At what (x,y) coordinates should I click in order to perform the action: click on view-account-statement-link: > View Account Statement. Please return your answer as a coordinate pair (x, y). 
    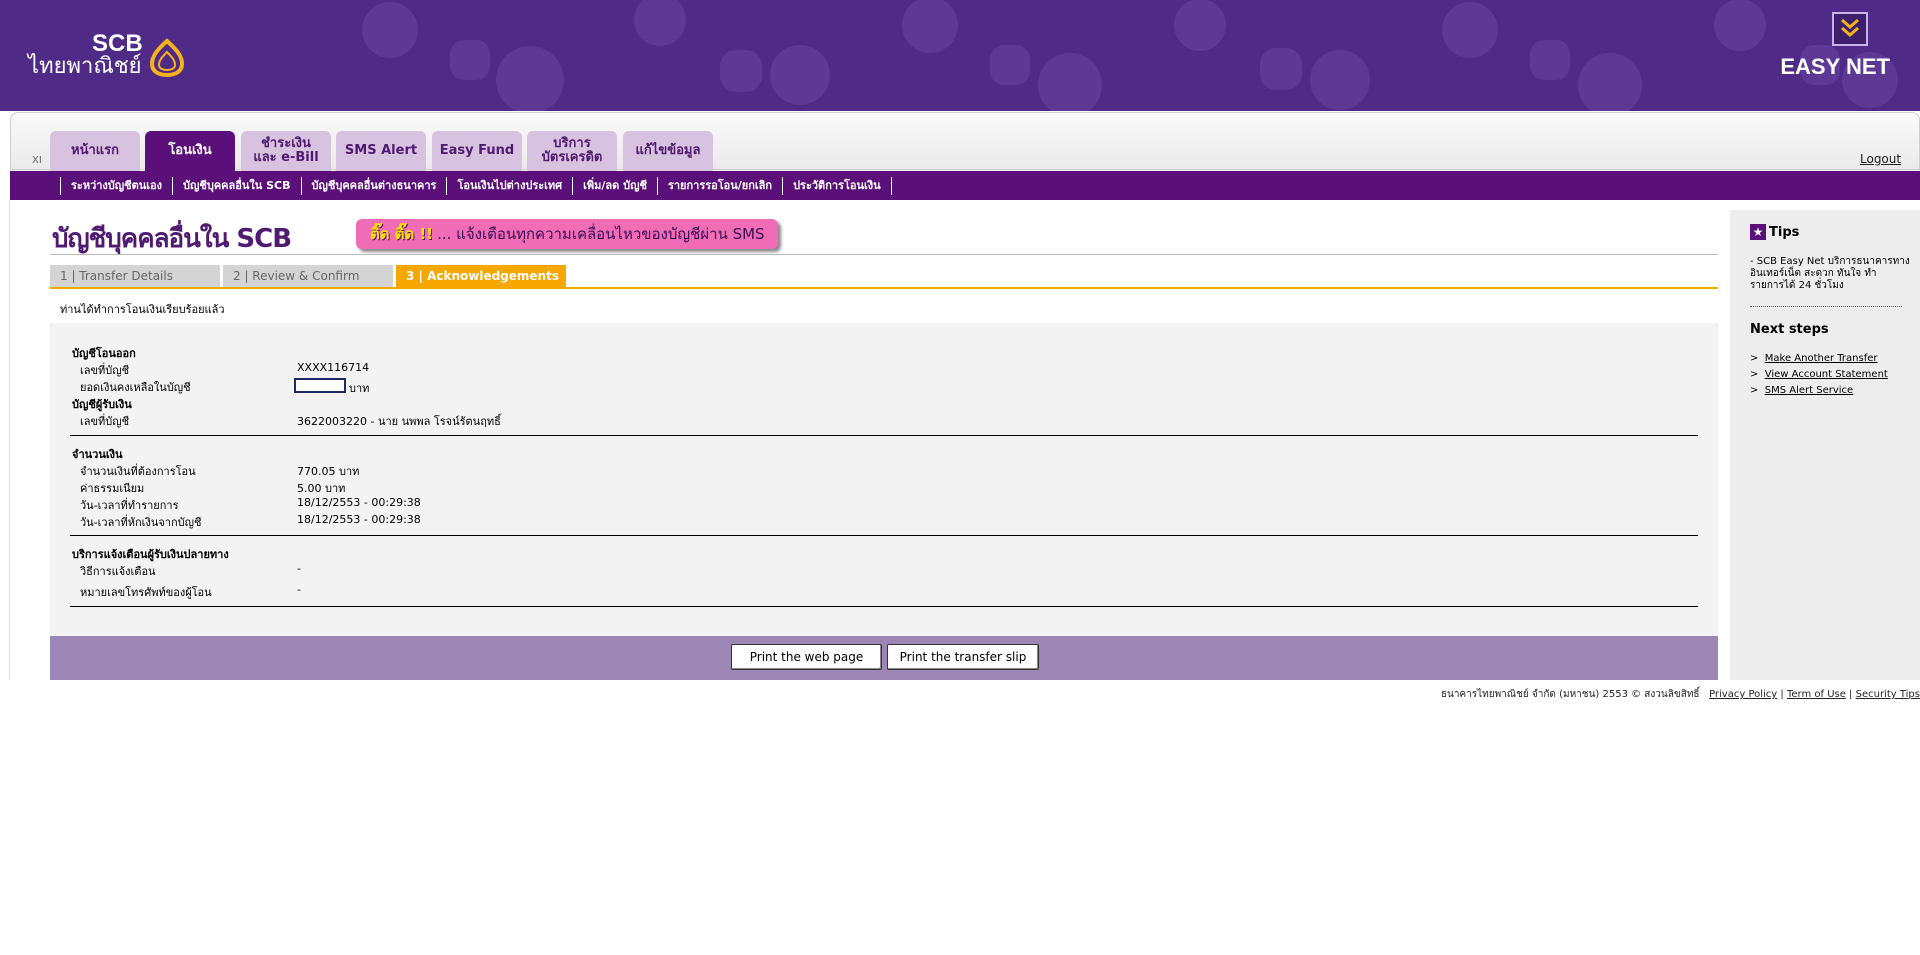
    Looking at the image, I should click on (1819, 374).